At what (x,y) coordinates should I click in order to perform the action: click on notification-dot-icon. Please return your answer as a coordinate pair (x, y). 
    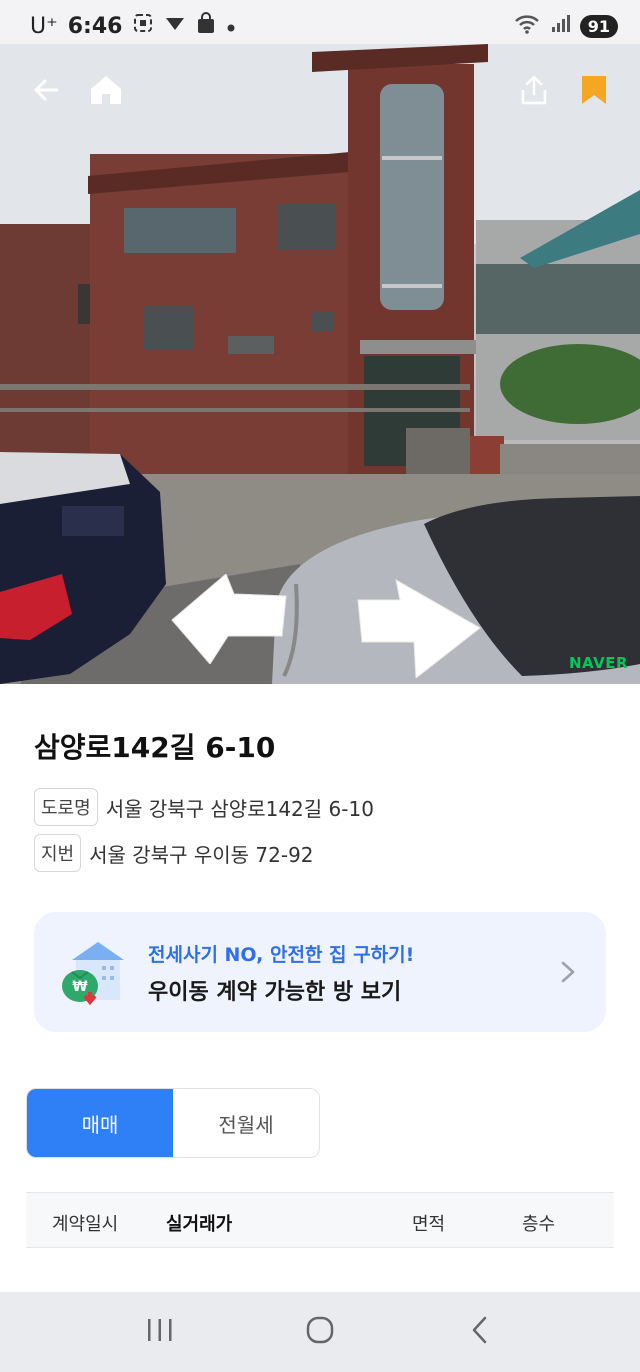
    Looking at the image, I should click on (231, 26).